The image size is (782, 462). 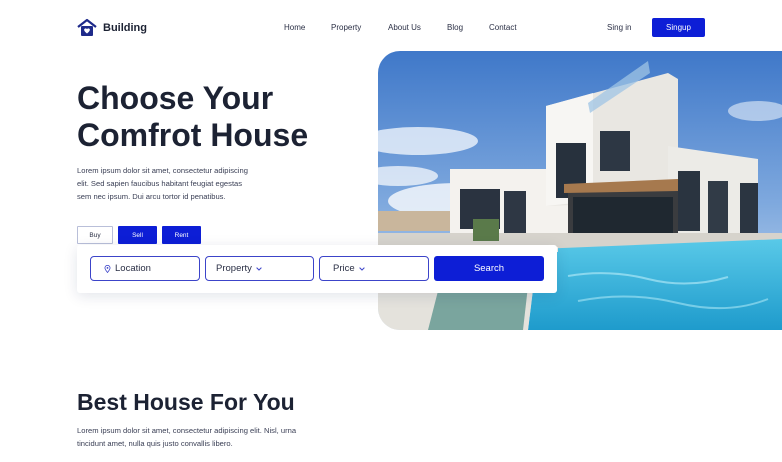 I want to click on tab-buy: Buy, so click(x=95, y=235).